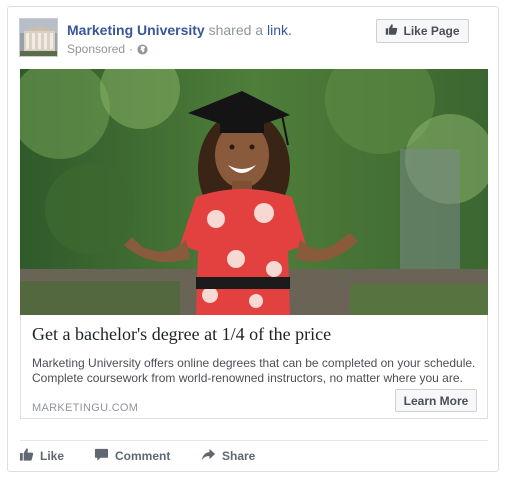 The height and width of the screenshot is (480, 508). I want to click on action-bar: Like Comment Share, so click(253, 457).